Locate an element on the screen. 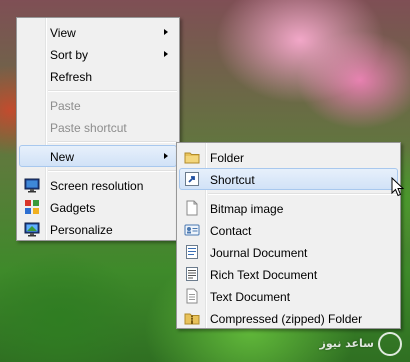 The image size is (410, 362). menu-item-new: New is located at coordinates (98, 156).